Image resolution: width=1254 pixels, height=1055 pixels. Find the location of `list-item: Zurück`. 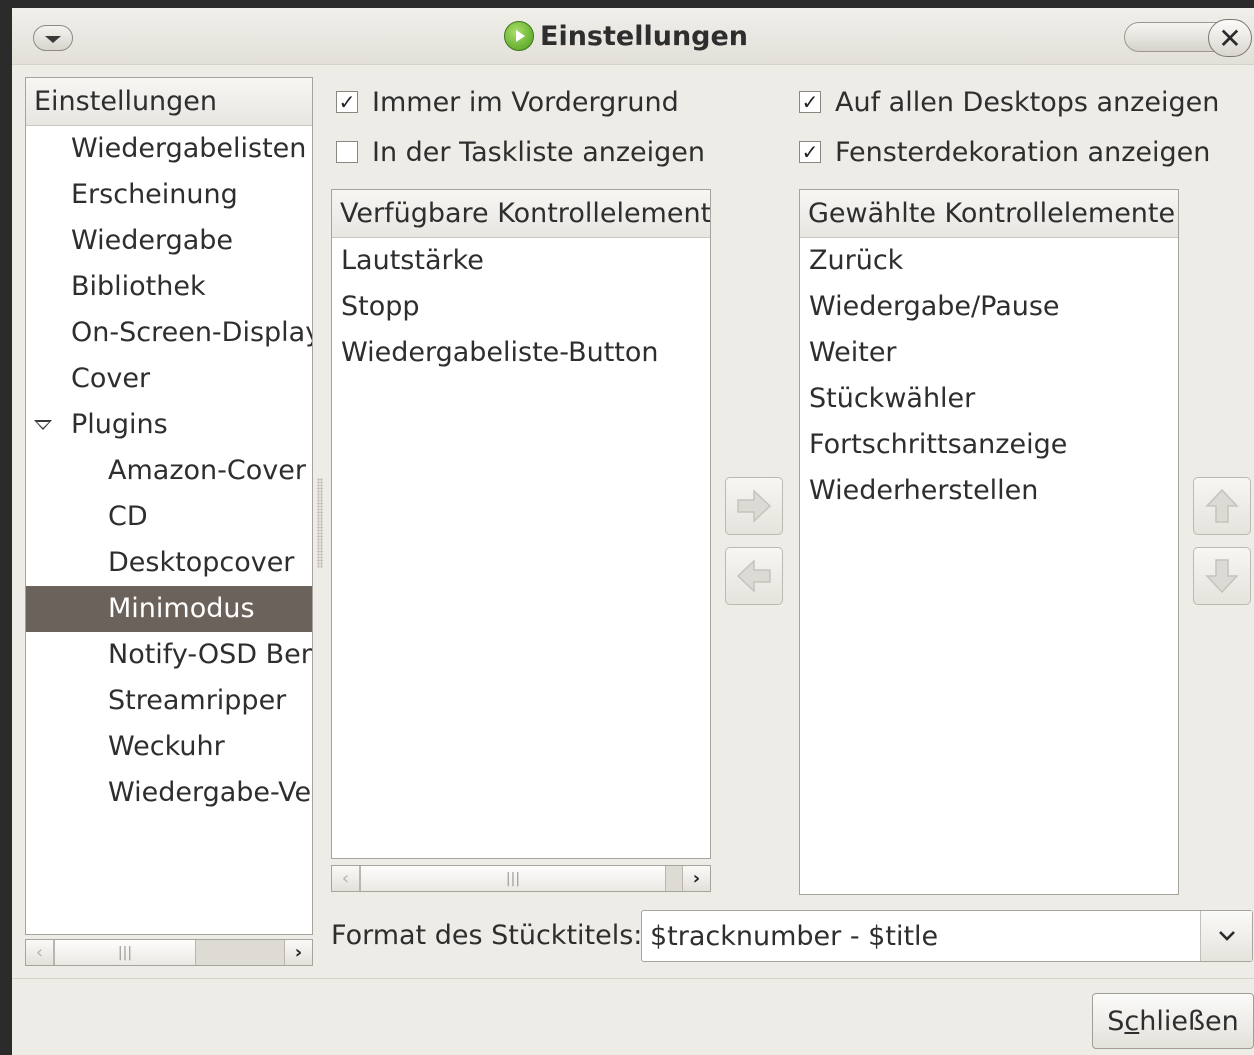

list-item: Zurück is located at coordinates (989, 261).